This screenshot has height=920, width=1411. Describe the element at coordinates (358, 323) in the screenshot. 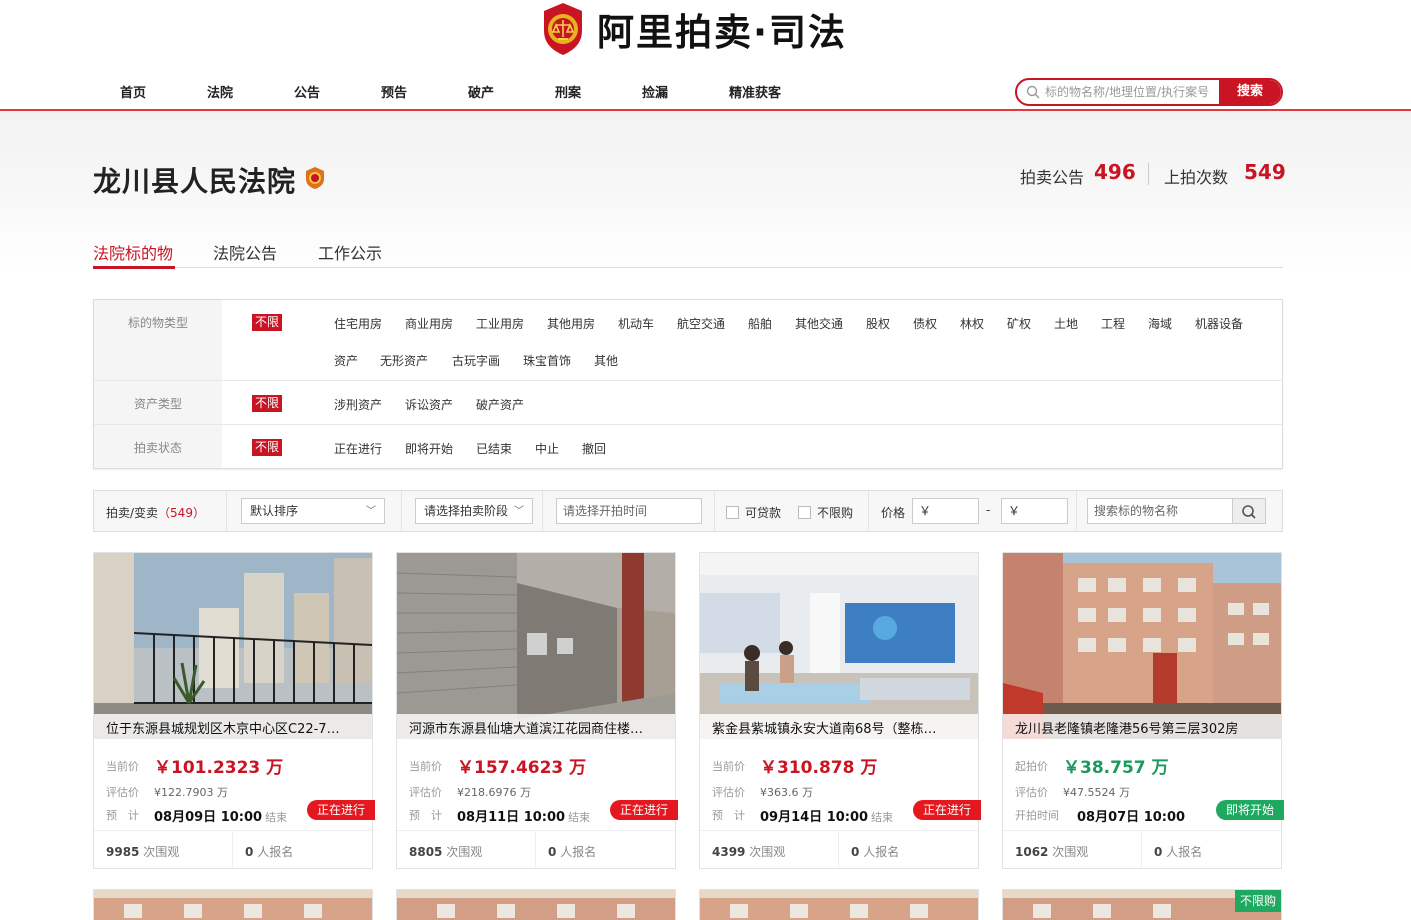

I see `filter-option: 住宅用房` at that location.